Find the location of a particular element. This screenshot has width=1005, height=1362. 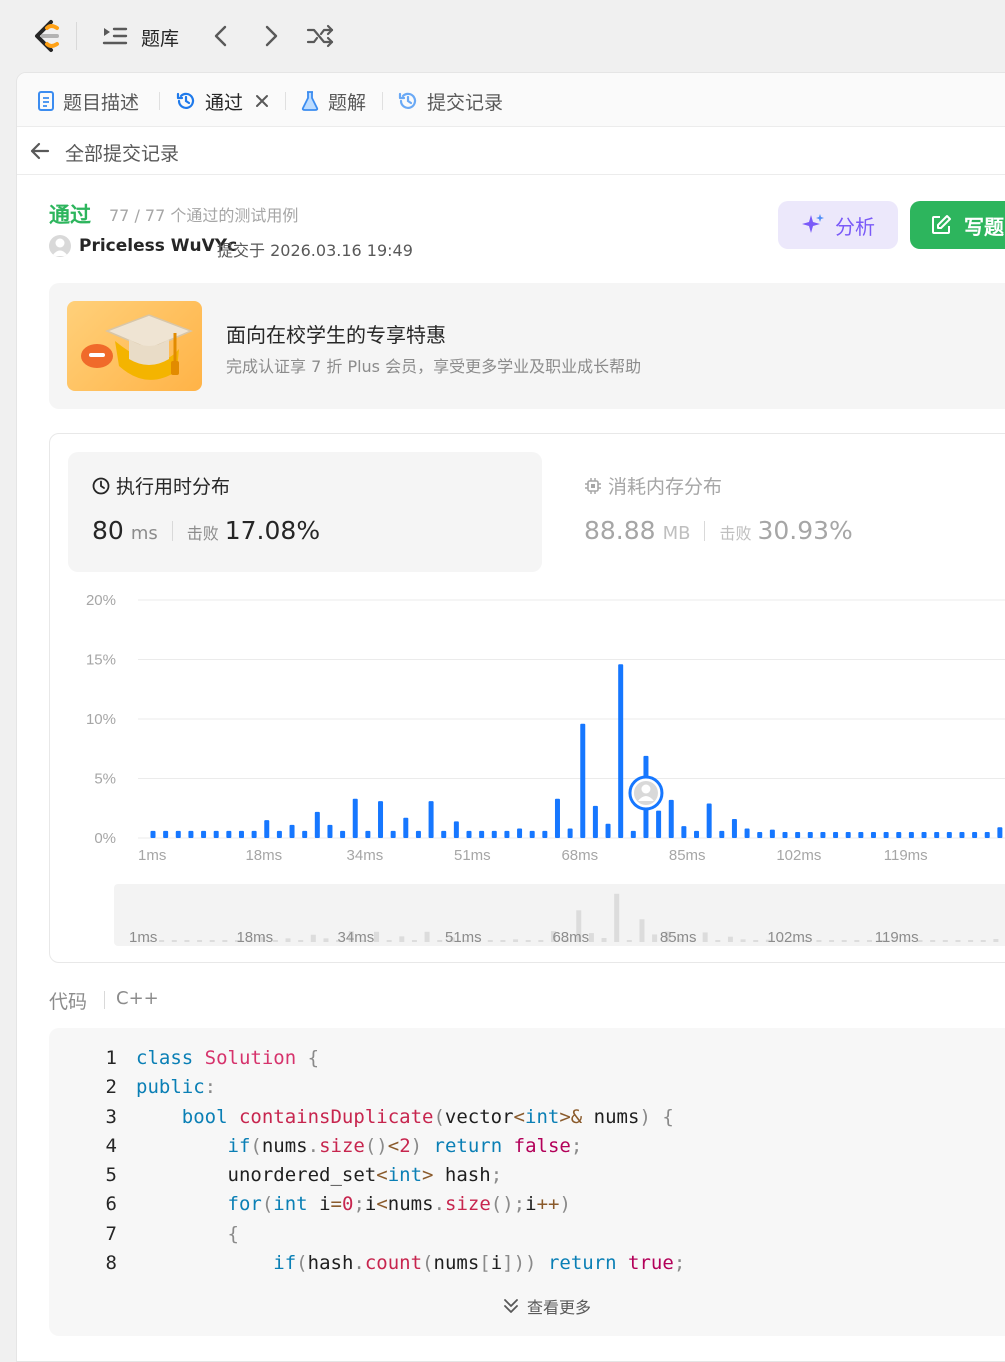

tab-solutions: 题解 is located at coordinates (333, 101).